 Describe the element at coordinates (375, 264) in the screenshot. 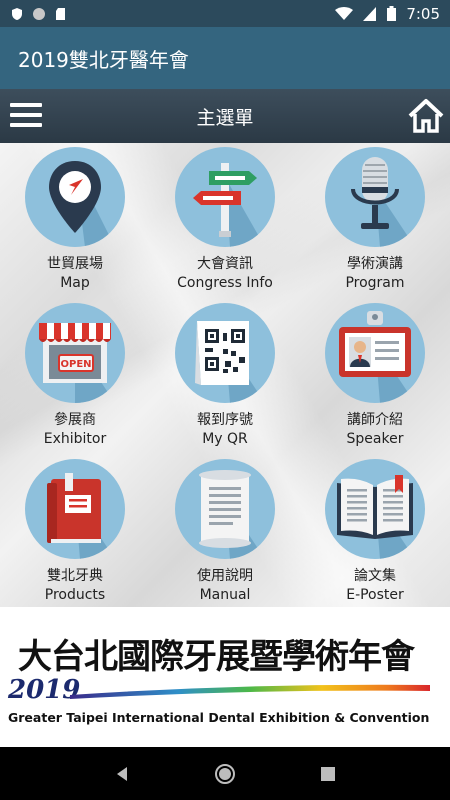

I see `tile-label-zh: 學術演講` at that location.